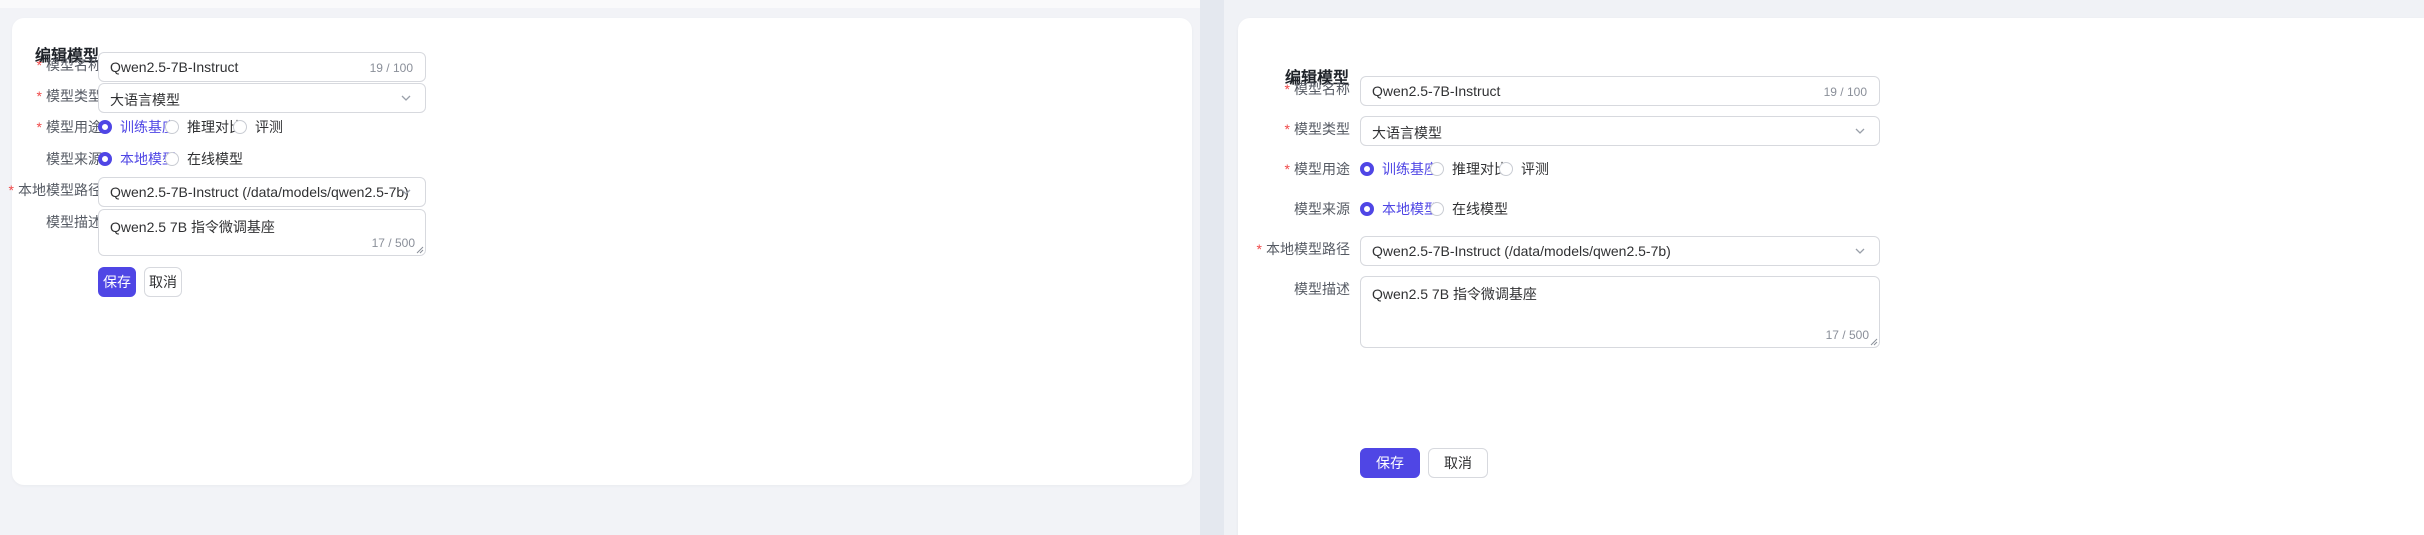 The image size is (2424, 535). I want to click on source-radio-local: 本地模型, so click(1399, 209).